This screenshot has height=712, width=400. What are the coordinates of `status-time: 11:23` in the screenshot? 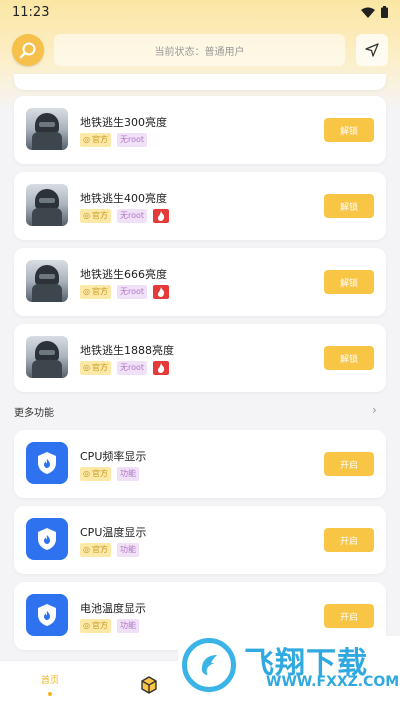 It's located at (31, 12).